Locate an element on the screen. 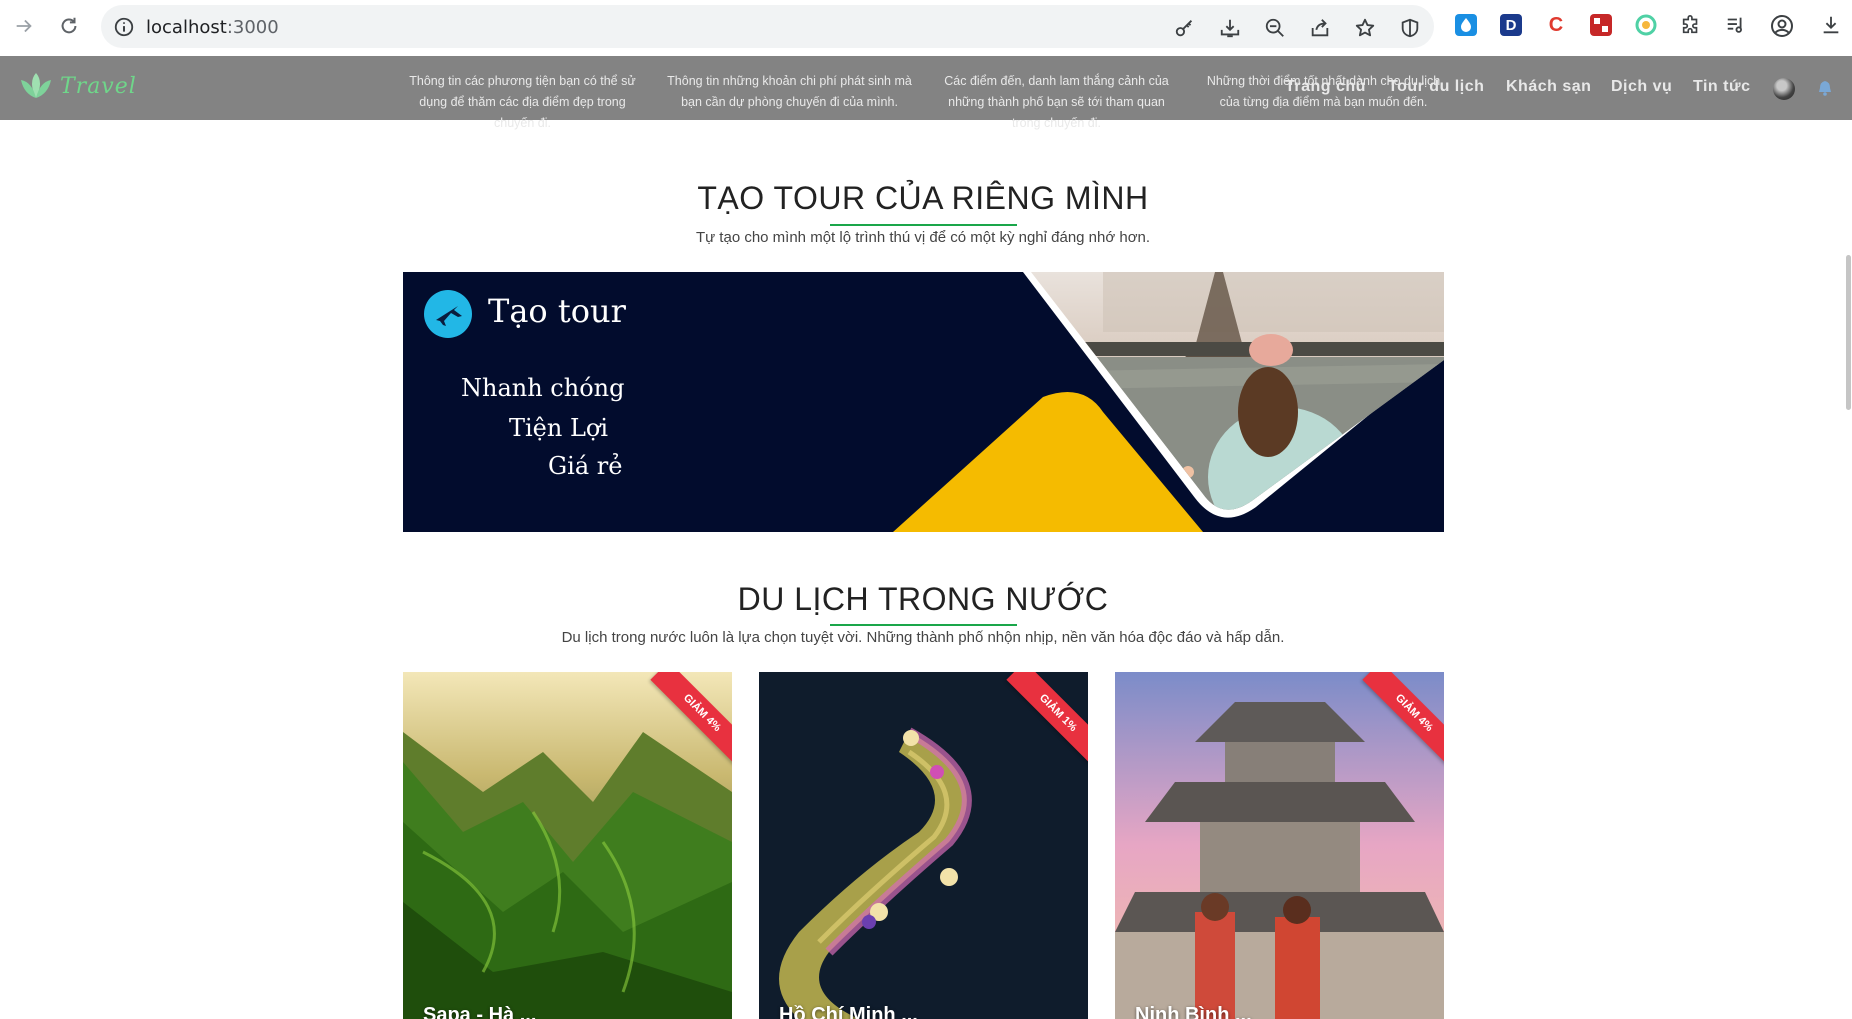  domestic-title: DU LỊCH TRONG NƯỚC is located at coordinates (923, 599).